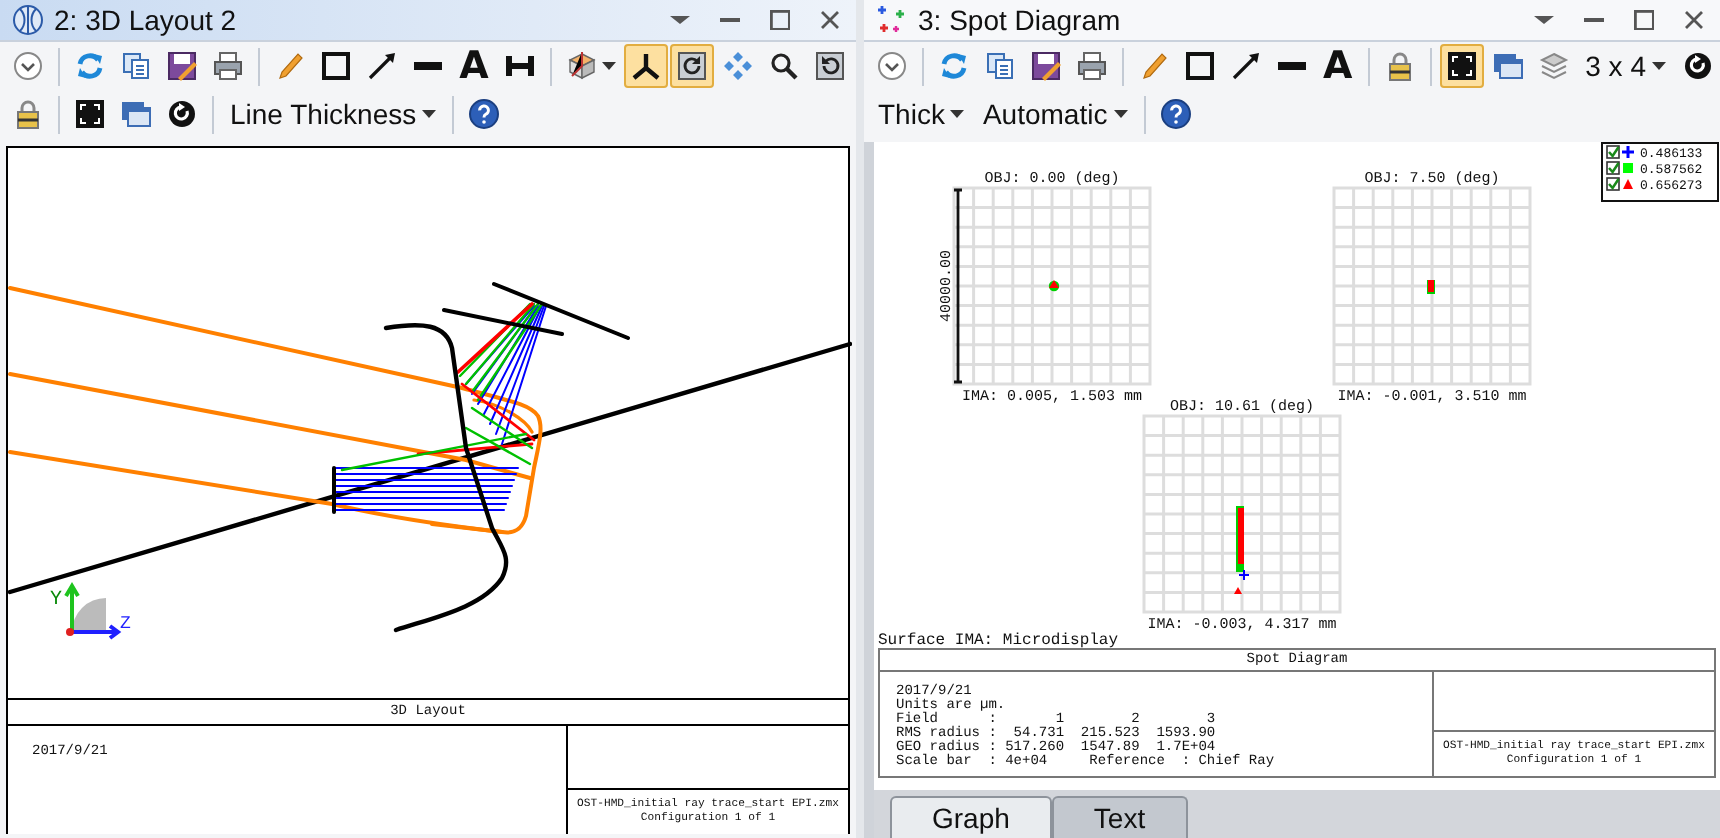 This screenshot has width=1720, height=838. What do you see at coordinates (971, 817) in the screenshot?
I see `tab: Graph` at bounding box center [971, 817].